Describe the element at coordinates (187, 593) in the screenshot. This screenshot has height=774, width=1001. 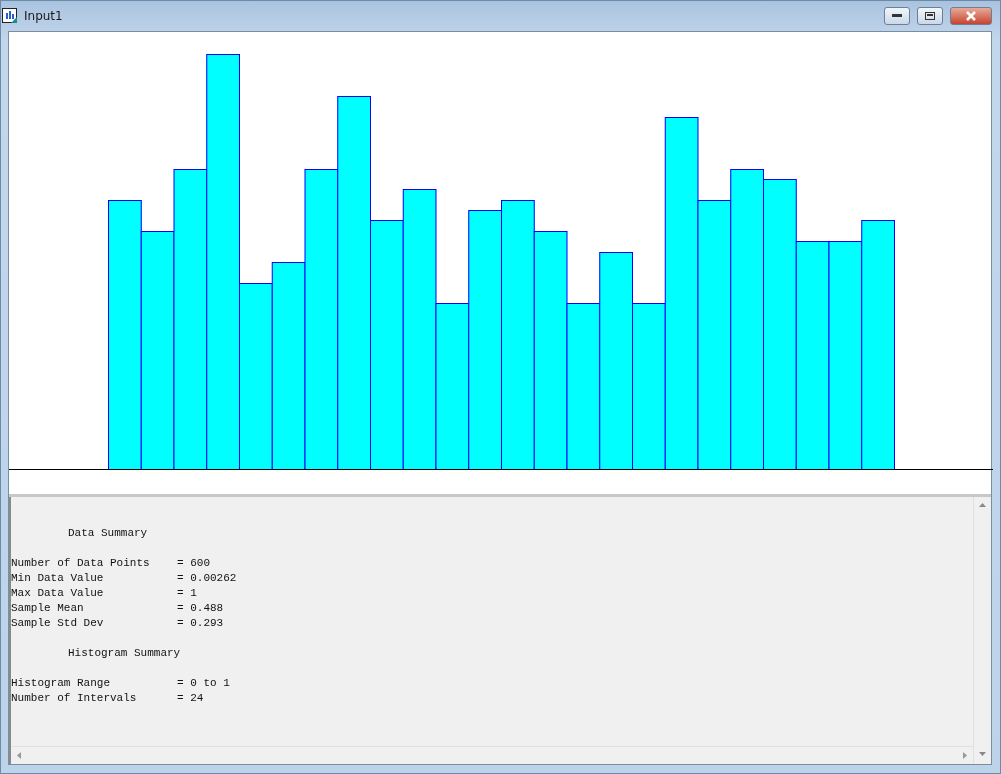
I see `summary-value: = 1` at that location.